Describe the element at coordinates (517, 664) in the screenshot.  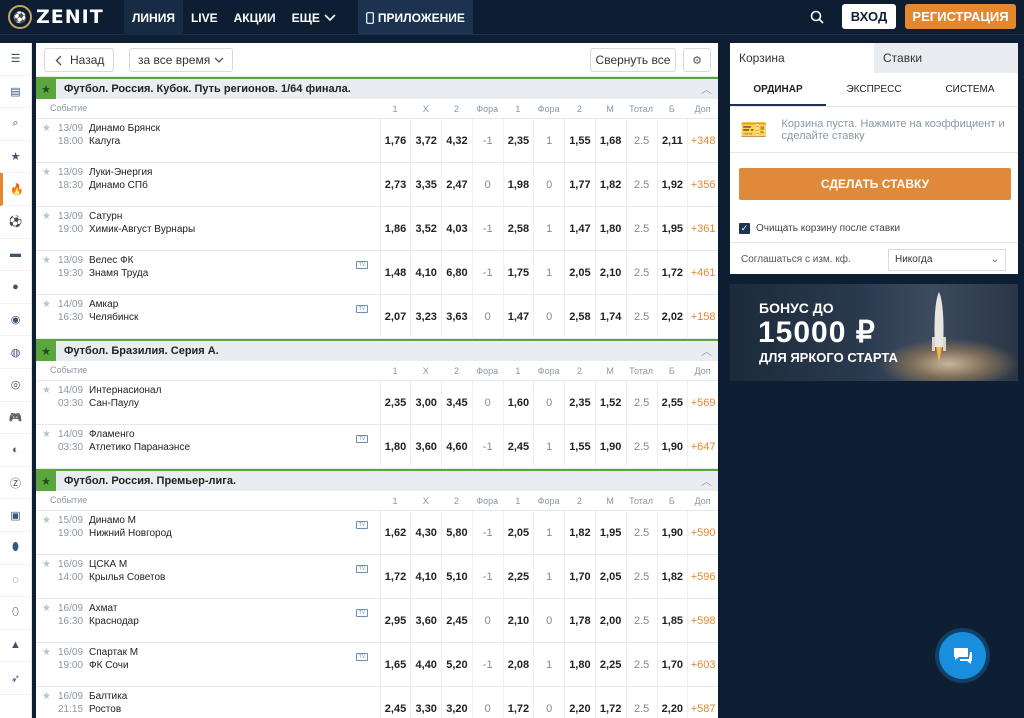
I see `odds-cell: 2,08` at that location.